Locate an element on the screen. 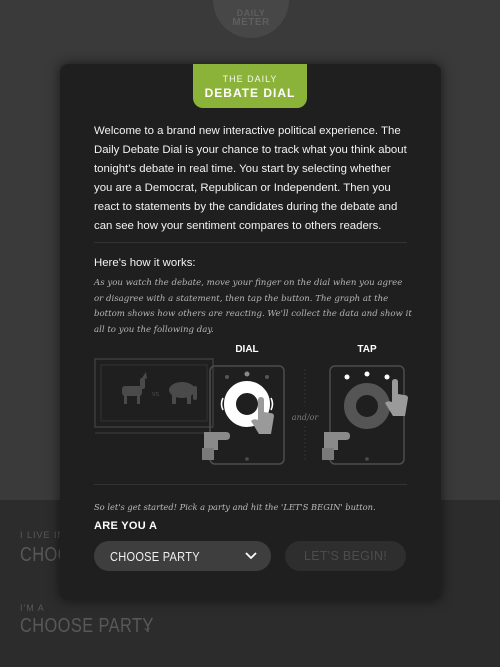 This screenshot has height=667, width=500. meter-circle: DAILY METER is located at coordinates (251, 19).